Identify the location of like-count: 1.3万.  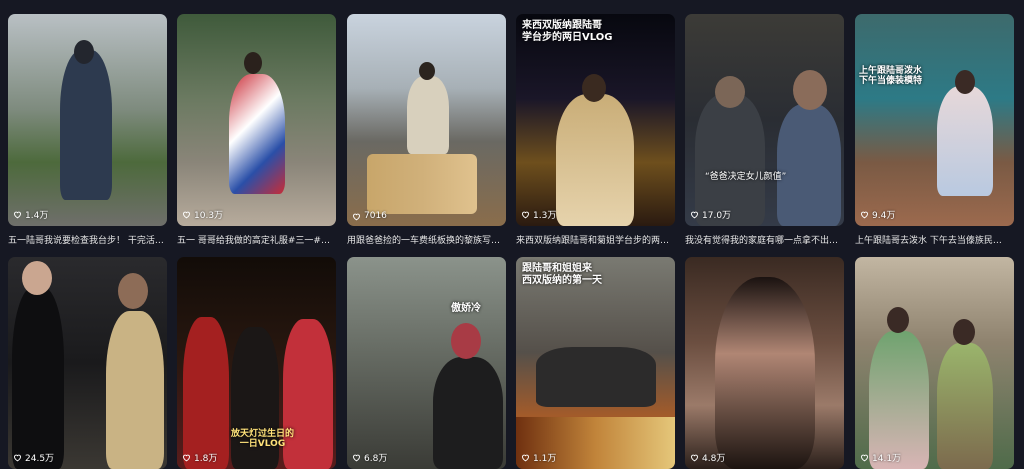
(538, 214).